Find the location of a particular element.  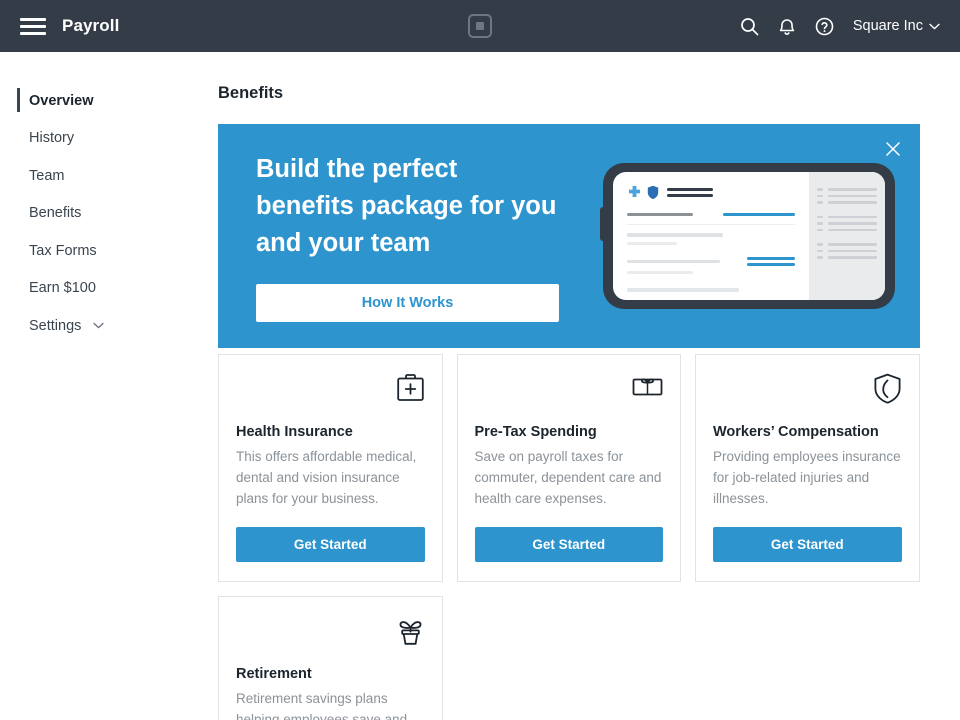

sidebar-item-label: Settings is located at coordinates (55, 325).